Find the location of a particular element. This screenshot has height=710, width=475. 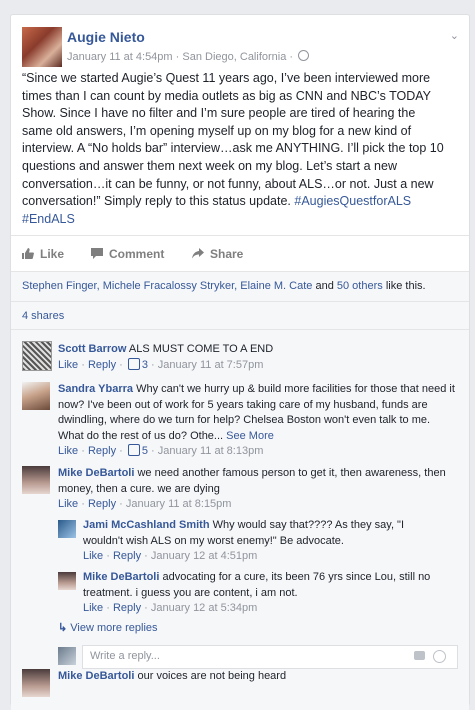

share-button: Share is located at coordinates (217, 254).